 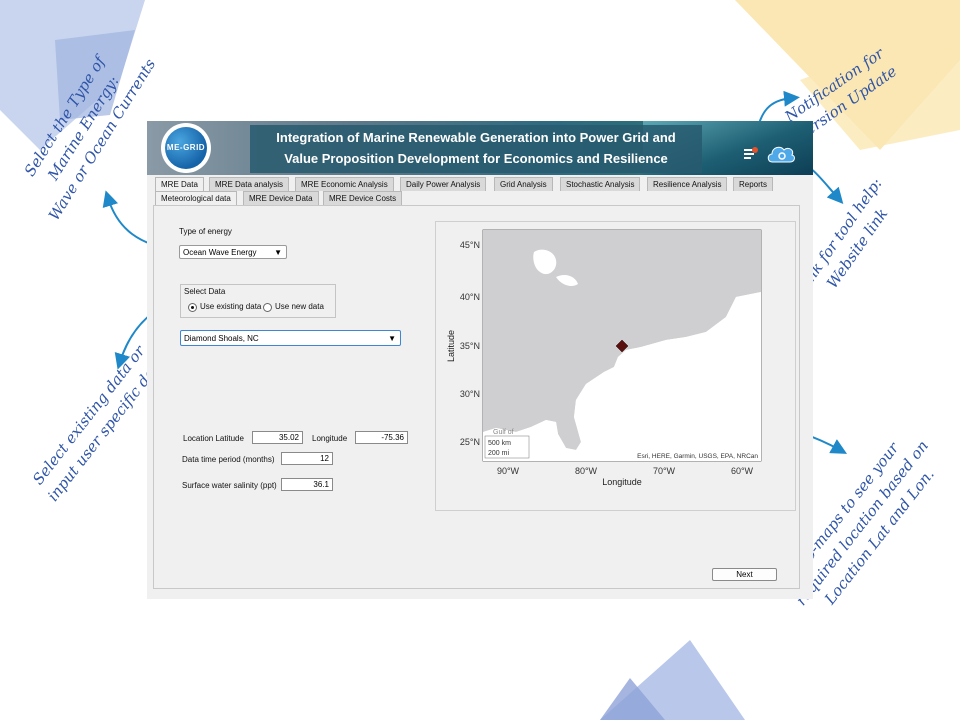 I want to click on gulf-label: Gulf of, so click(x=503, y=432).